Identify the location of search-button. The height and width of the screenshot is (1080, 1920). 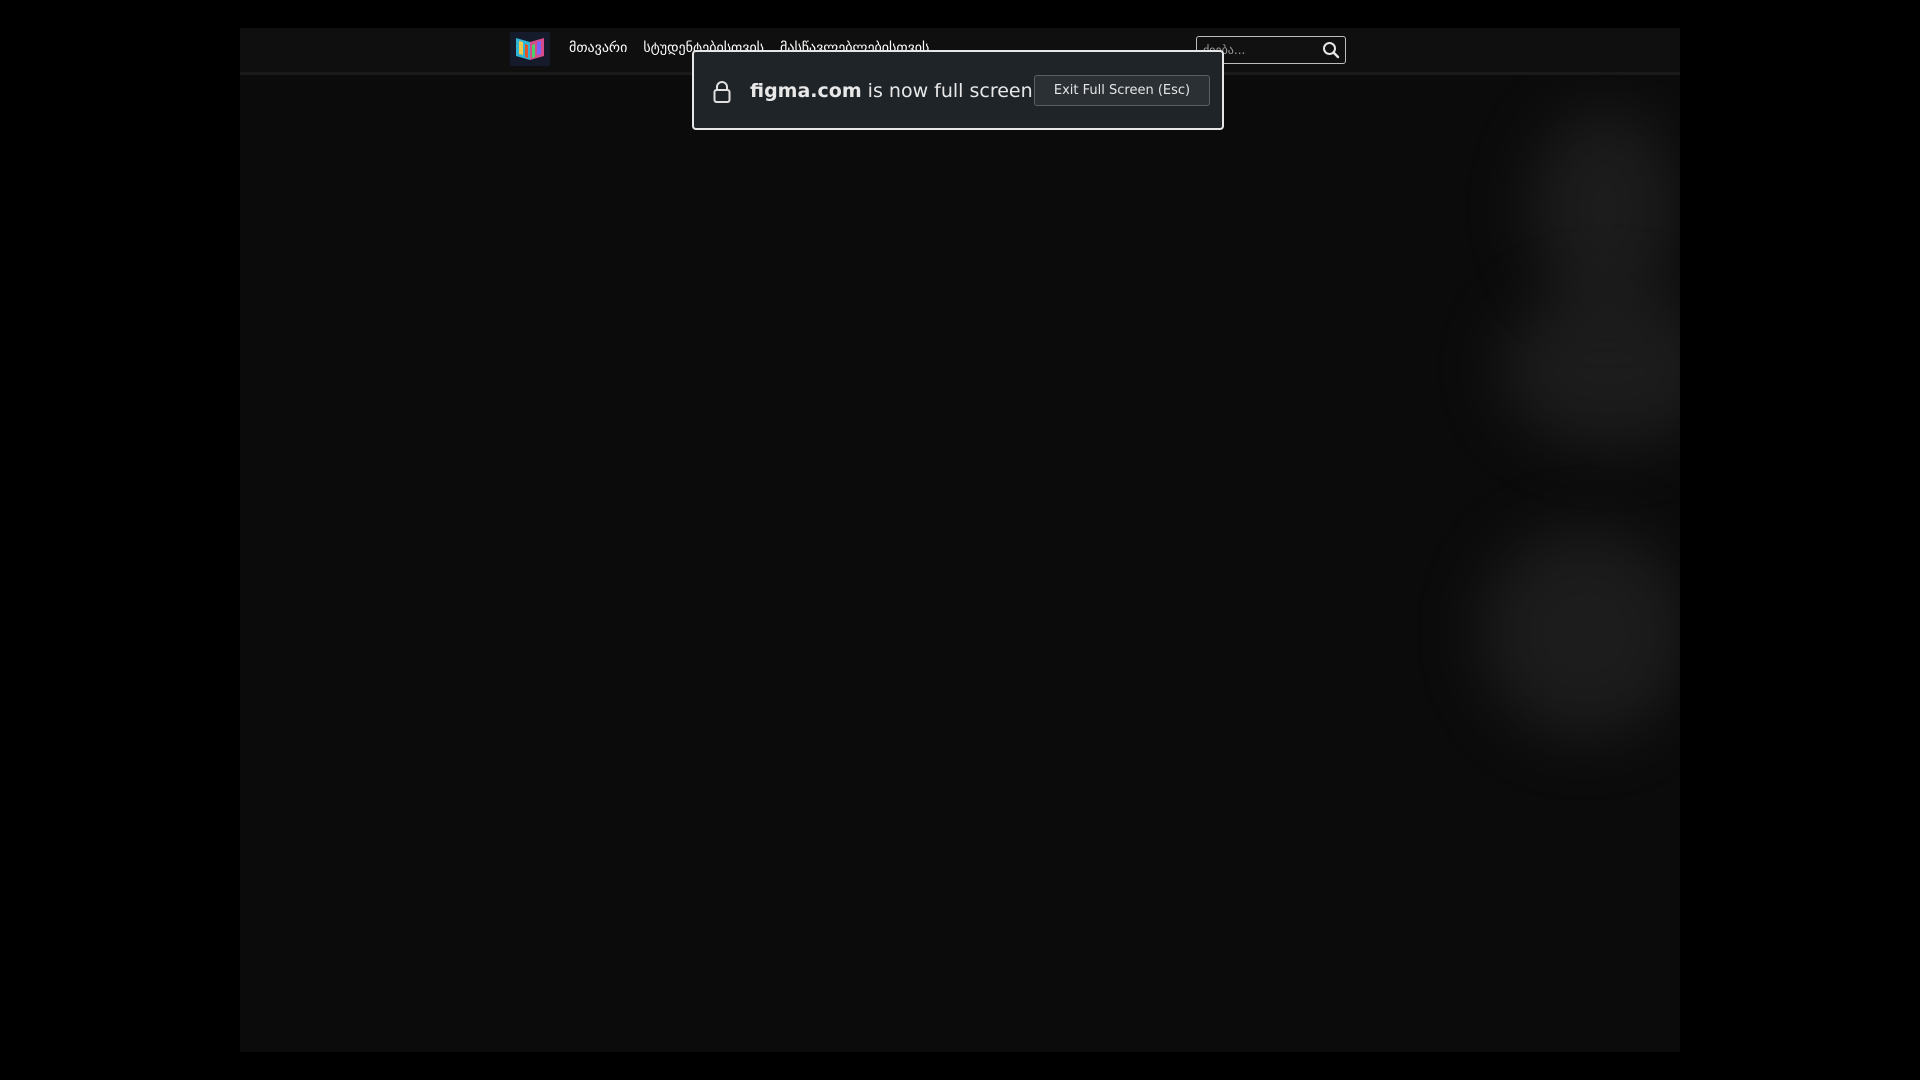
(1331, 50).